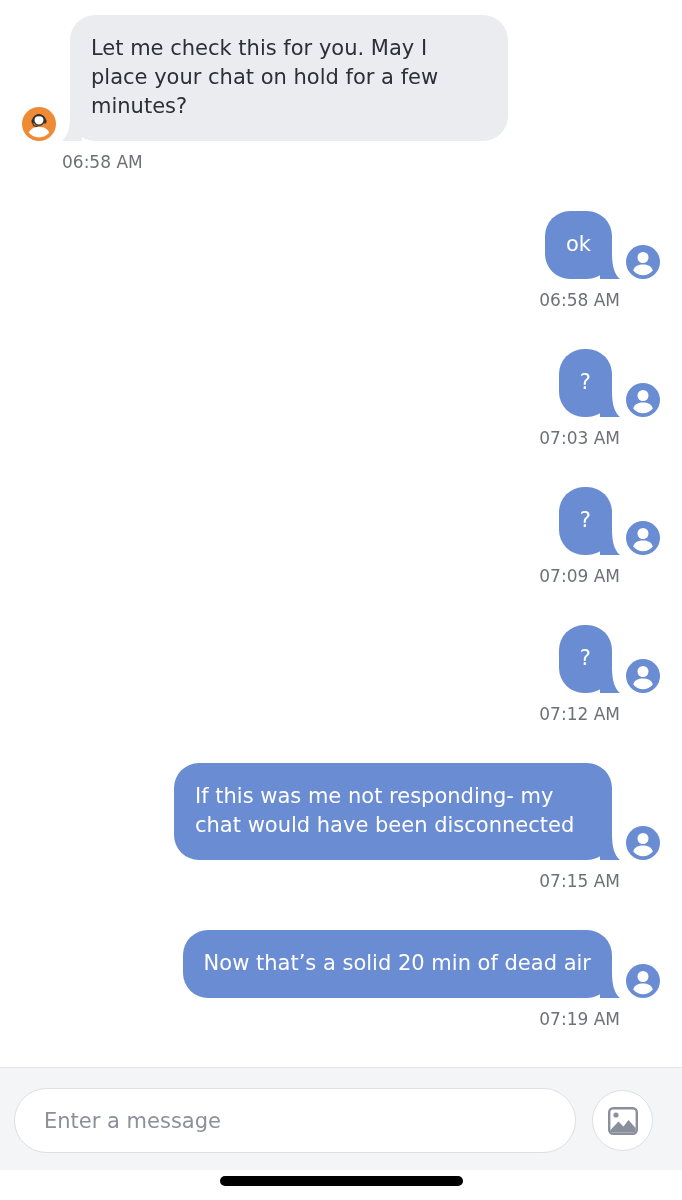 Image resolution: width=682 pixels, height=1200 pixels. I want to click on message-bubble: If this was me not responding- my chat would have been disconnected, so click(397, 811).